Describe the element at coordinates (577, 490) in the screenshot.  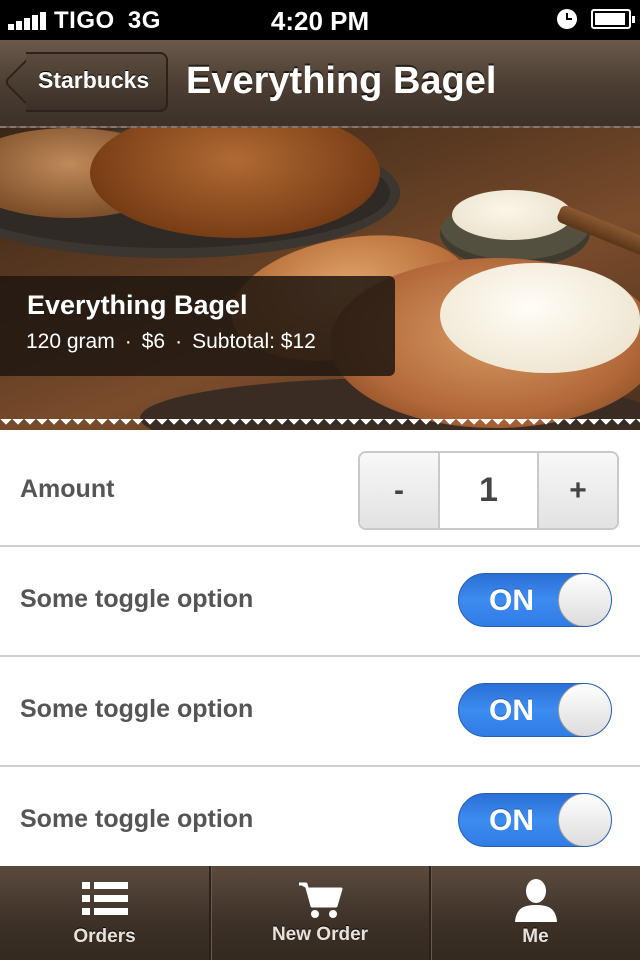
I see `increment-button: +` at that location.